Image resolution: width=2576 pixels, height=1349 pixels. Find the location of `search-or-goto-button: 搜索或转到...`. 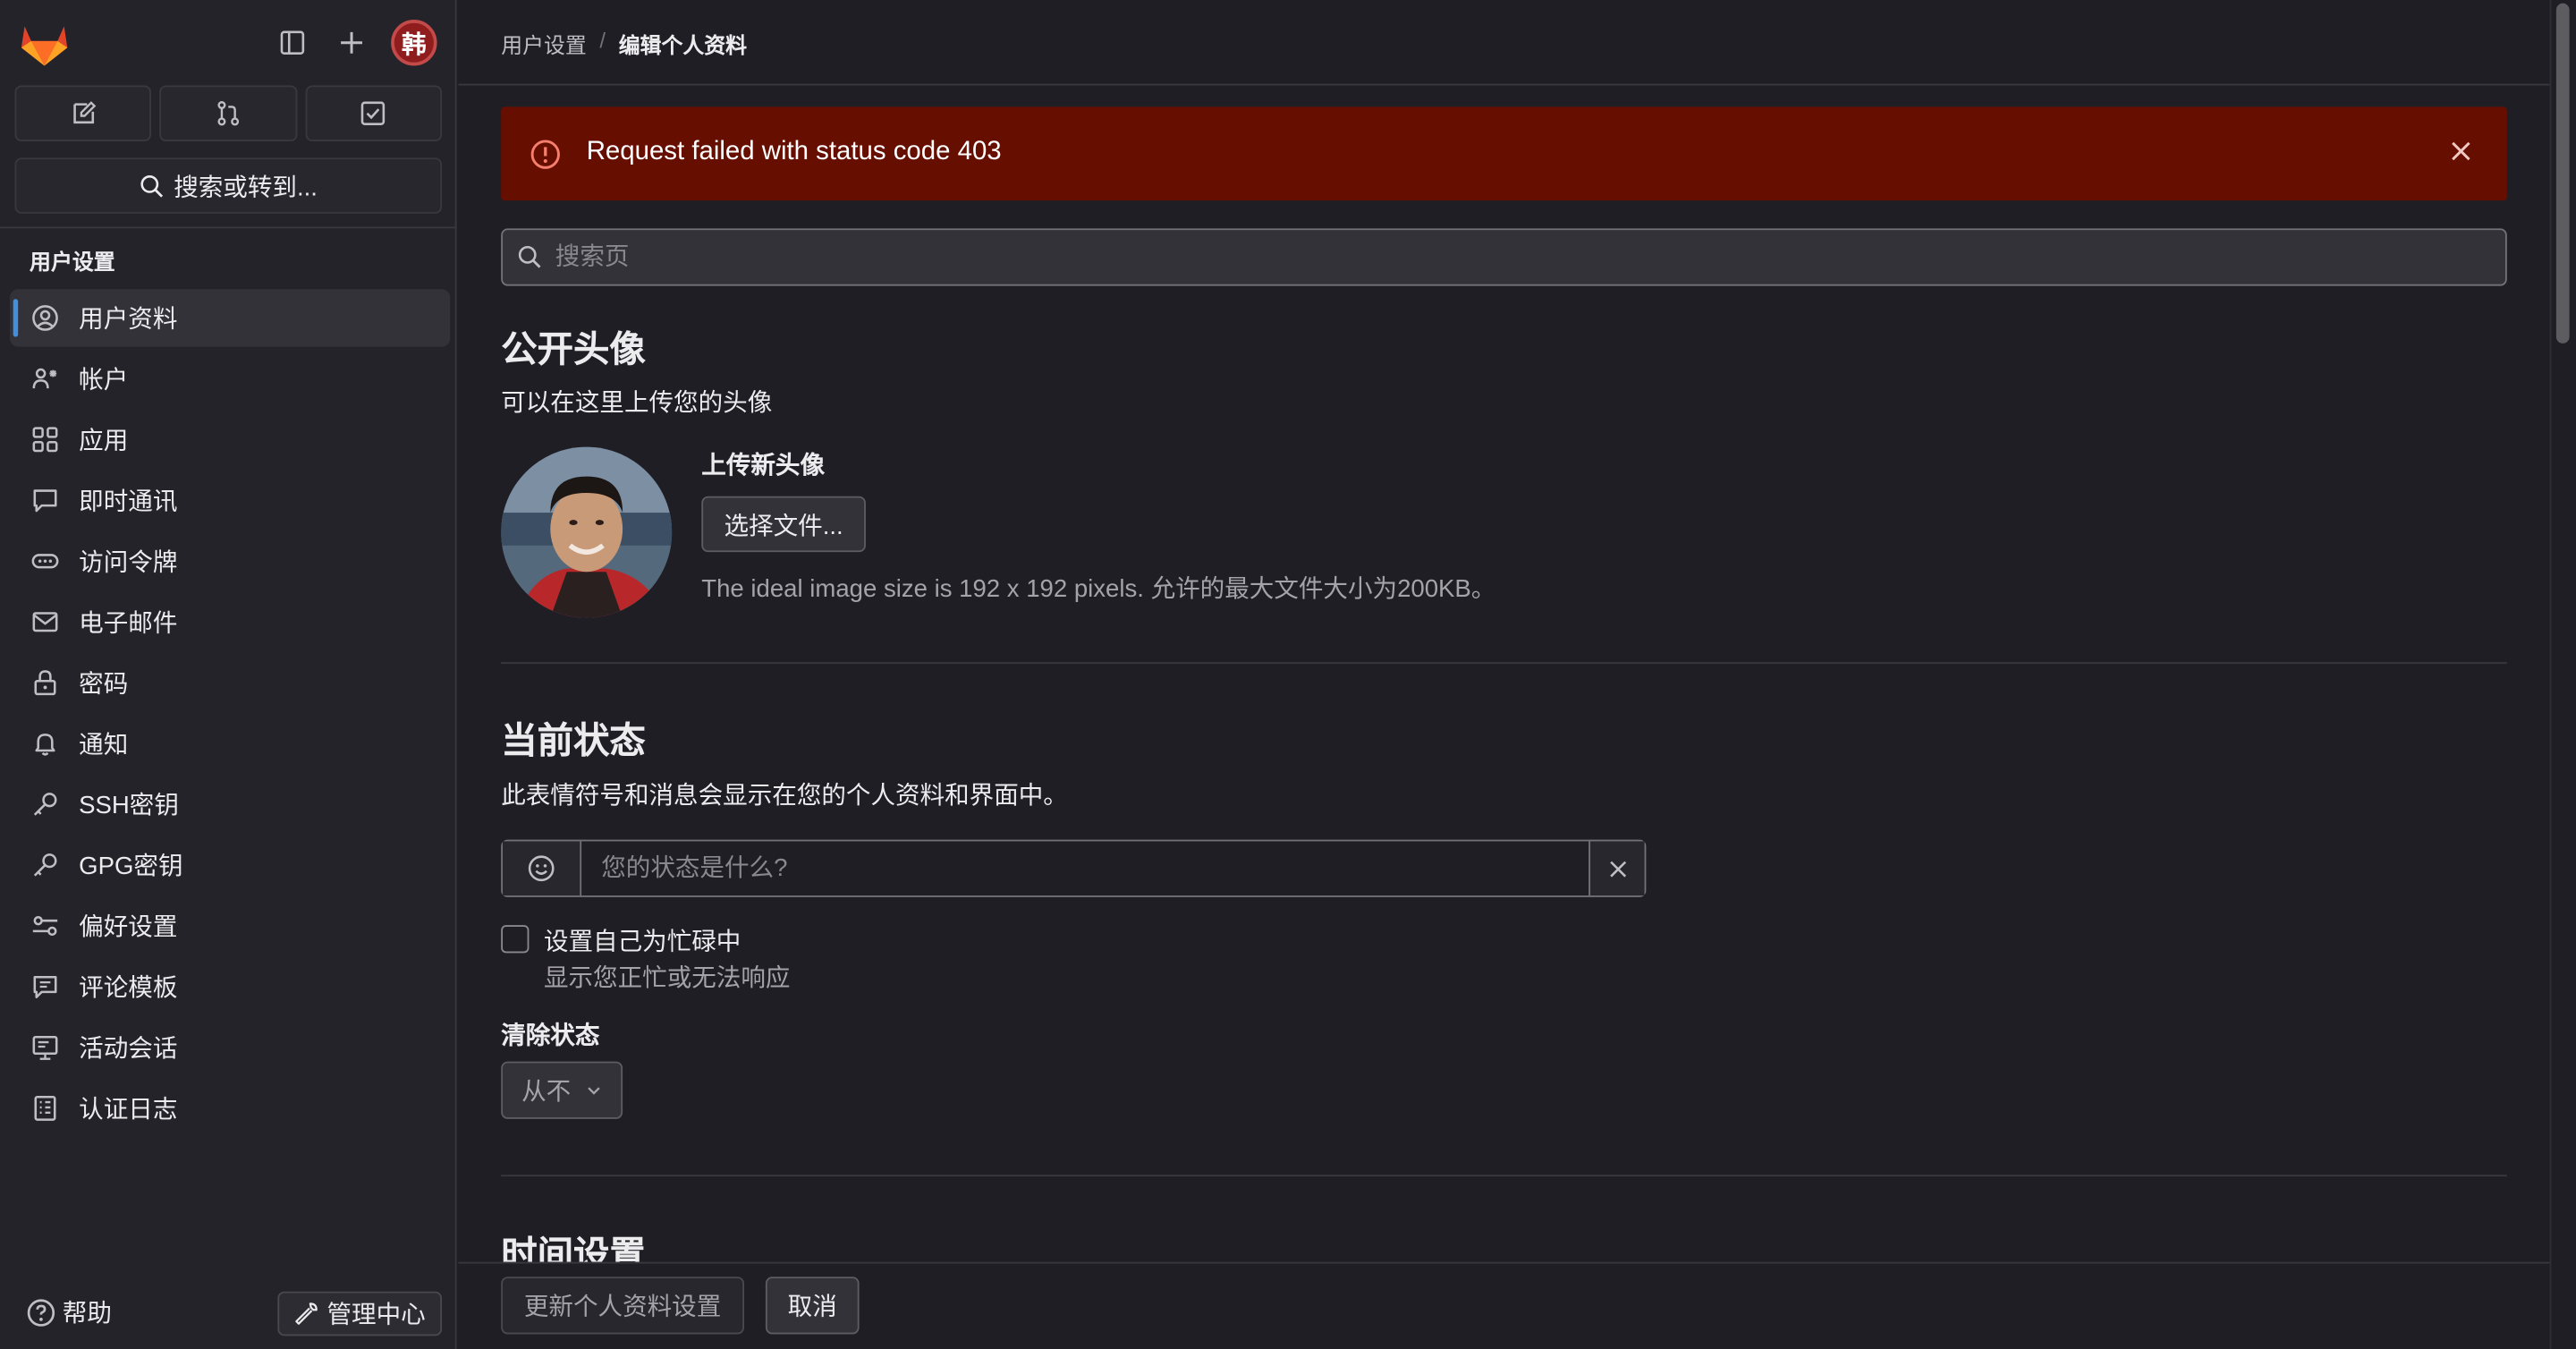

search-or-goto-button: 搜索或转到... is located at coordinates (228, 185).